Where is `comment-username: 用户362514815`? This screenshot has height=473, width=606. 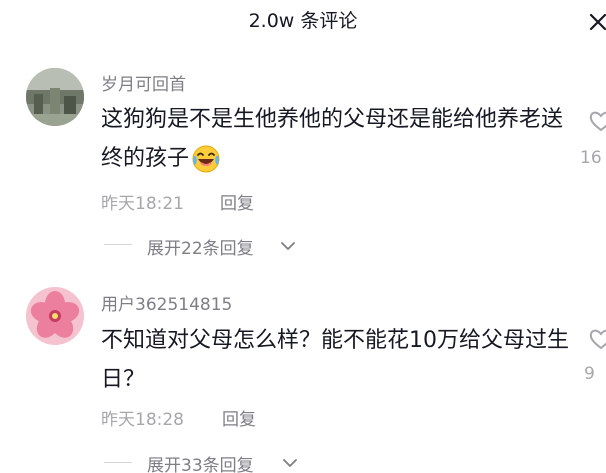
comment-username: 用户362514815 is located at coordinates (166, 302).